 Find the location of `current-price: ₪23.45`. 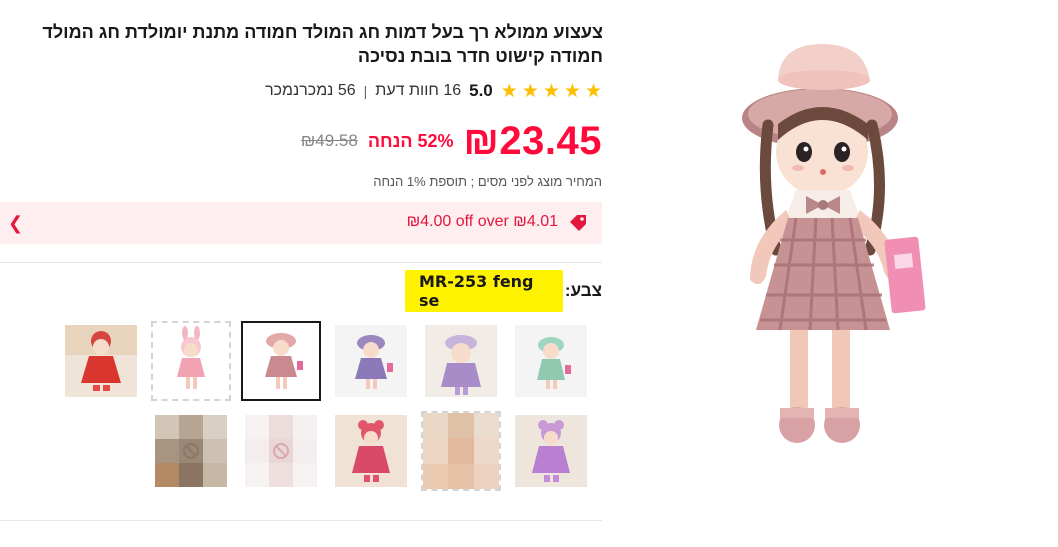

current-price: ₪23.45 is located at coordinates (532, 140).